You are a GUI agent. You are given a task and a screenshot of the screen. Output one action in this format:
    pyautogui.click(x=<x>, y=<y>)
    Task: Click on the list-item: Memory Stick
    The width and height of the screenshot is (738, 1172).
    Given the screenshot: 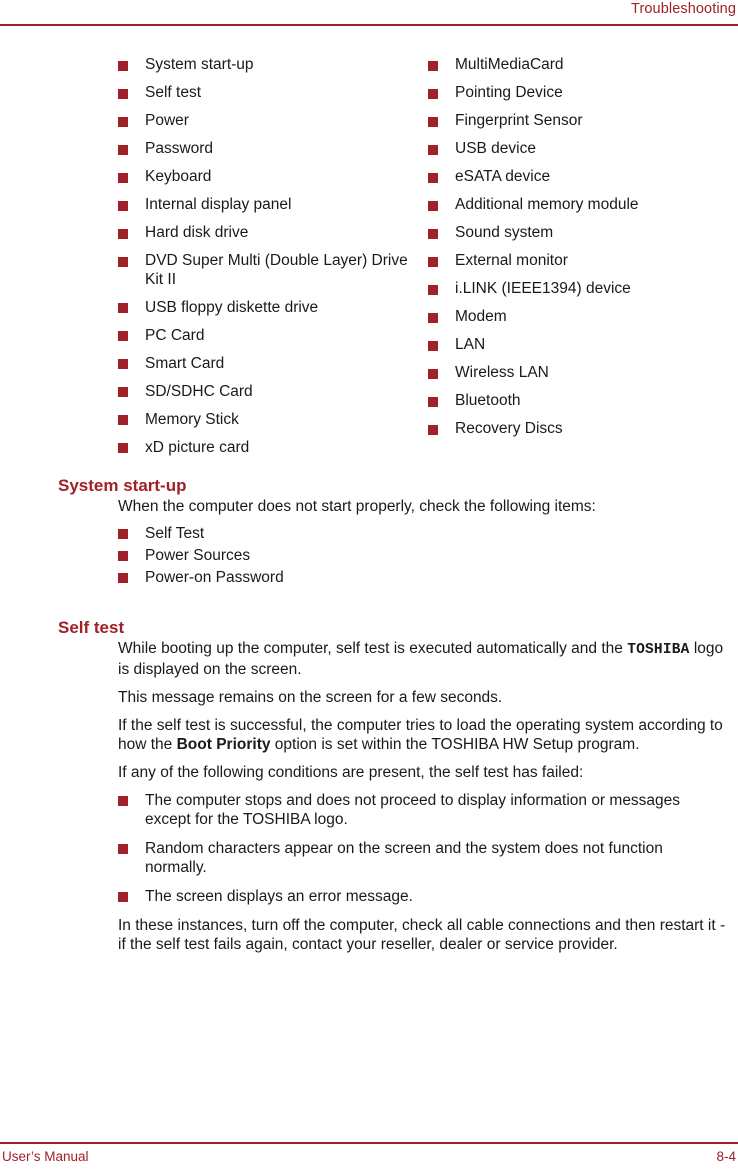 What is the action you would take?
    pyautogui.click(x=270, y=420)
    